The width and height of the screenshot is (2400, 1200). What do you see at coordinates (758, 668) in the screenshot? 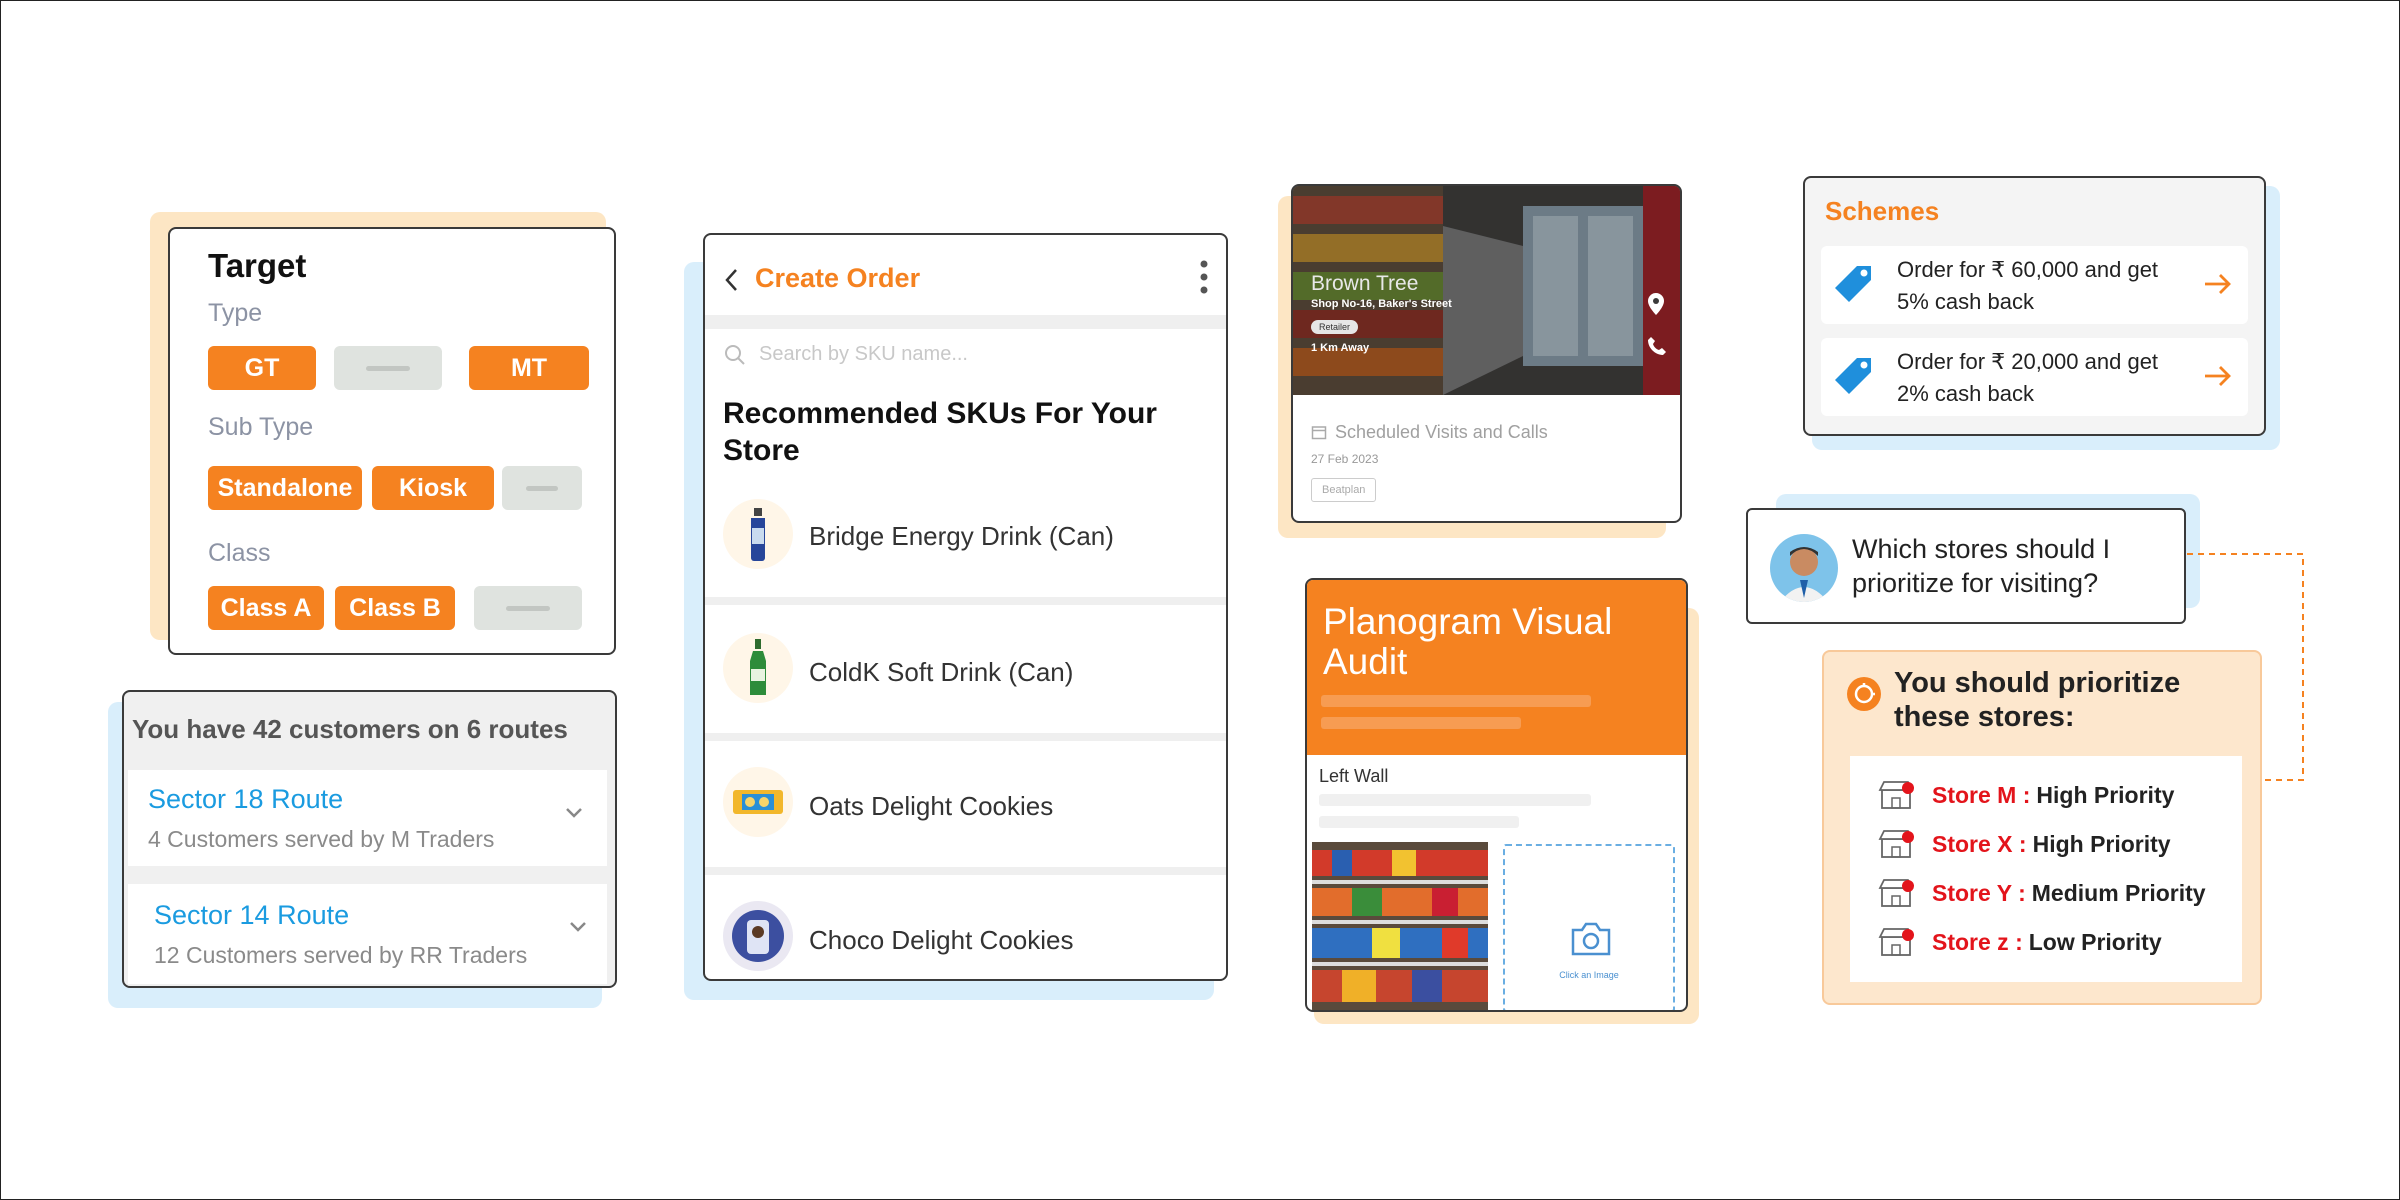
I see `soft-drink-bottle-icon` at bounding box center [758, 668].